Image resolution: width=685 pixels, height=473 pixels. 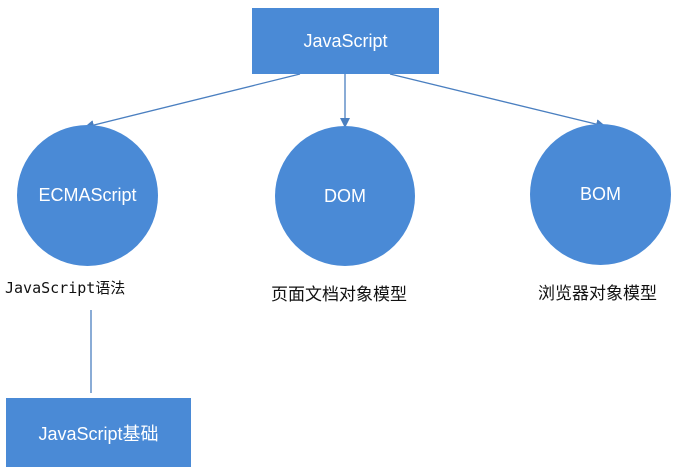 I want to click on root-node: JavaScript, so click(x=345, y=41).